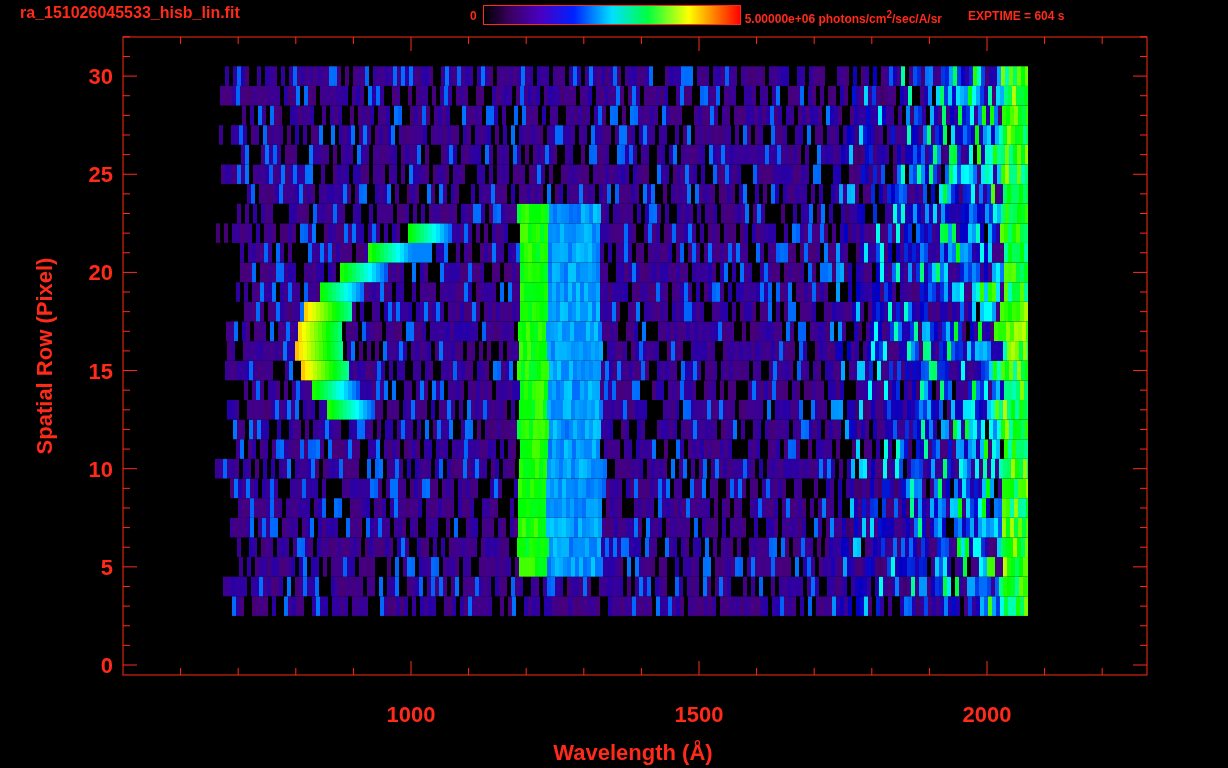 The width and height of the screenshot is (1228, 768). What do you see at coordinates (987, 714) in the screenshot?
I see `x-tick-label: 2000` at bounding box center [987, 714].